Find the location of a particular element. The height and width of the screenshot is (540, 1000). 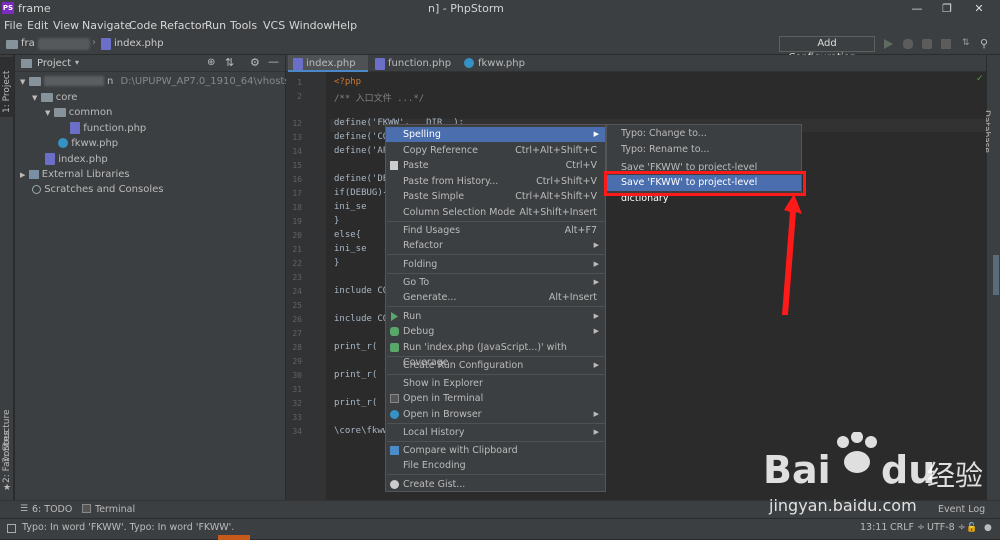

minimize-icon: — is located at coordinates (917, 8).